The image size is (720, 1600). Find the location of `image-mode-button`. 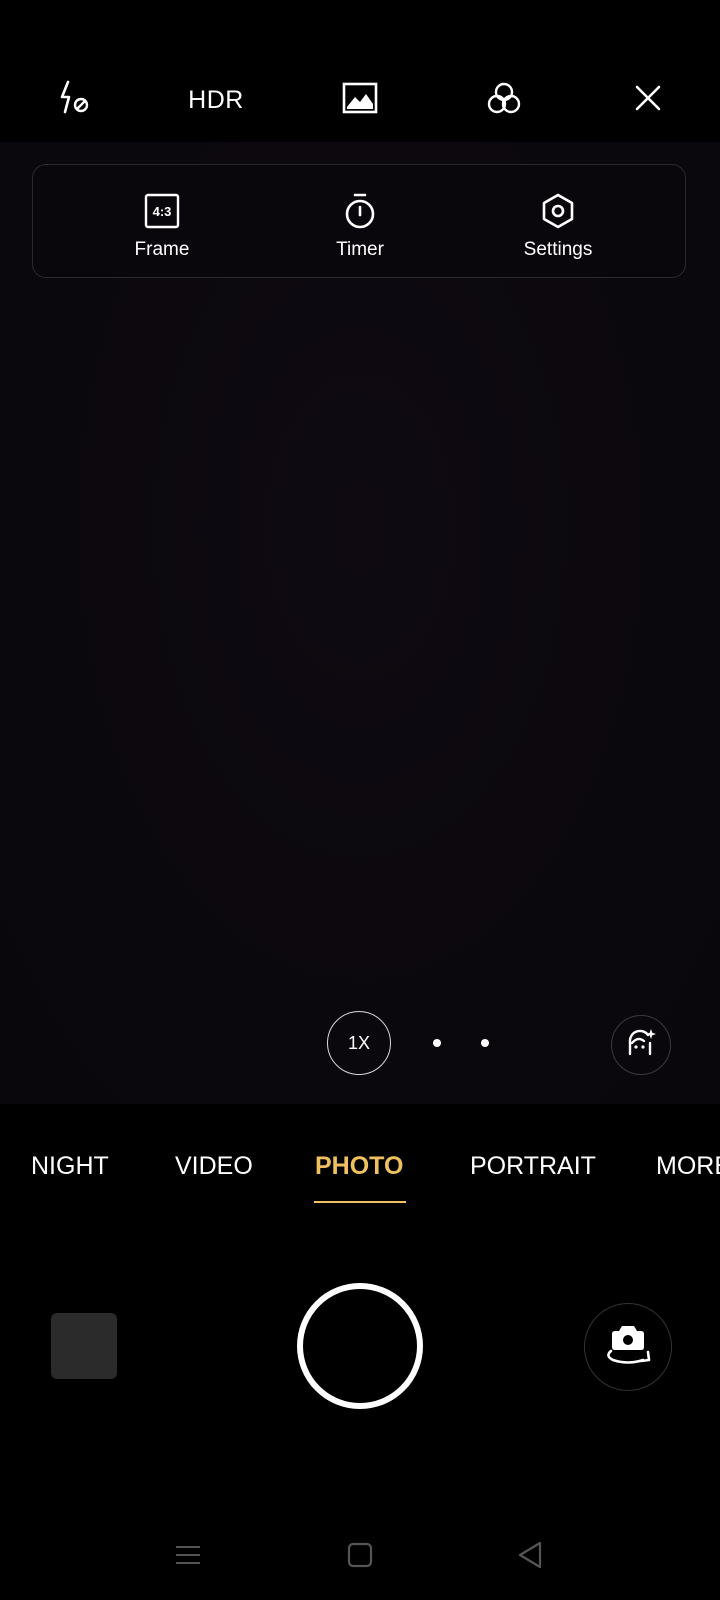

image-mode-button is located at coordinates (360, 100).